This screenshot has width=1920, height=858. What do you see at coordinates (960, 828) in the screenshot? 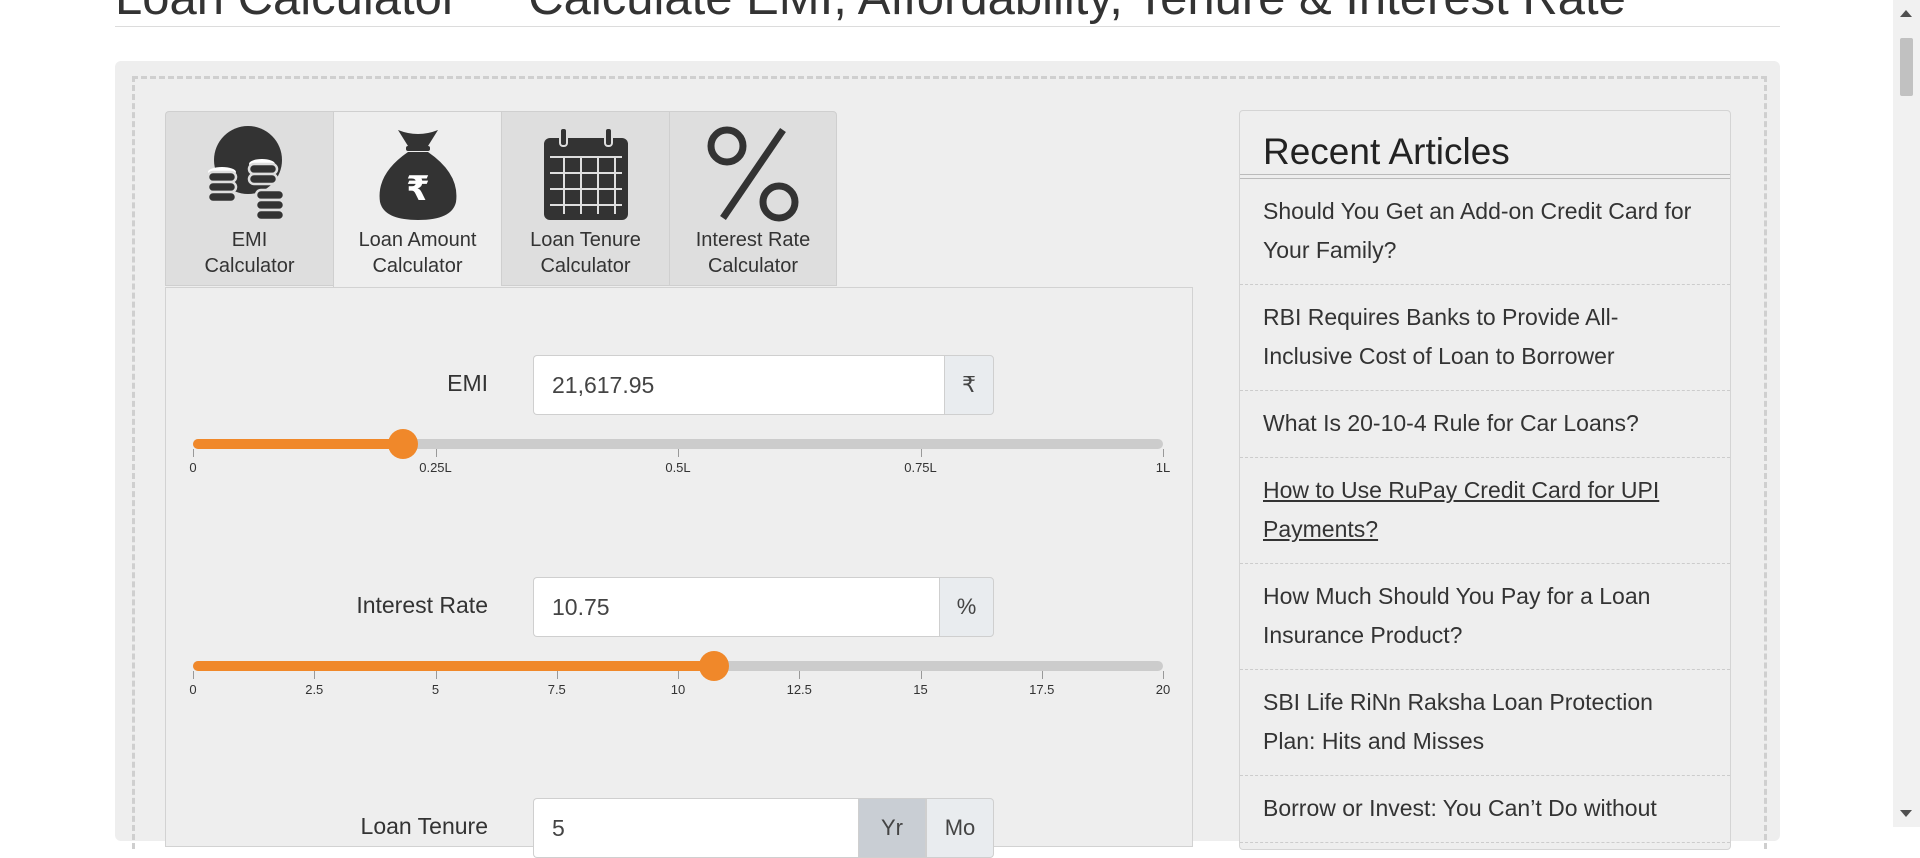
I see `tenure-month-toggle: Mo` at bounding box center [960, 828].